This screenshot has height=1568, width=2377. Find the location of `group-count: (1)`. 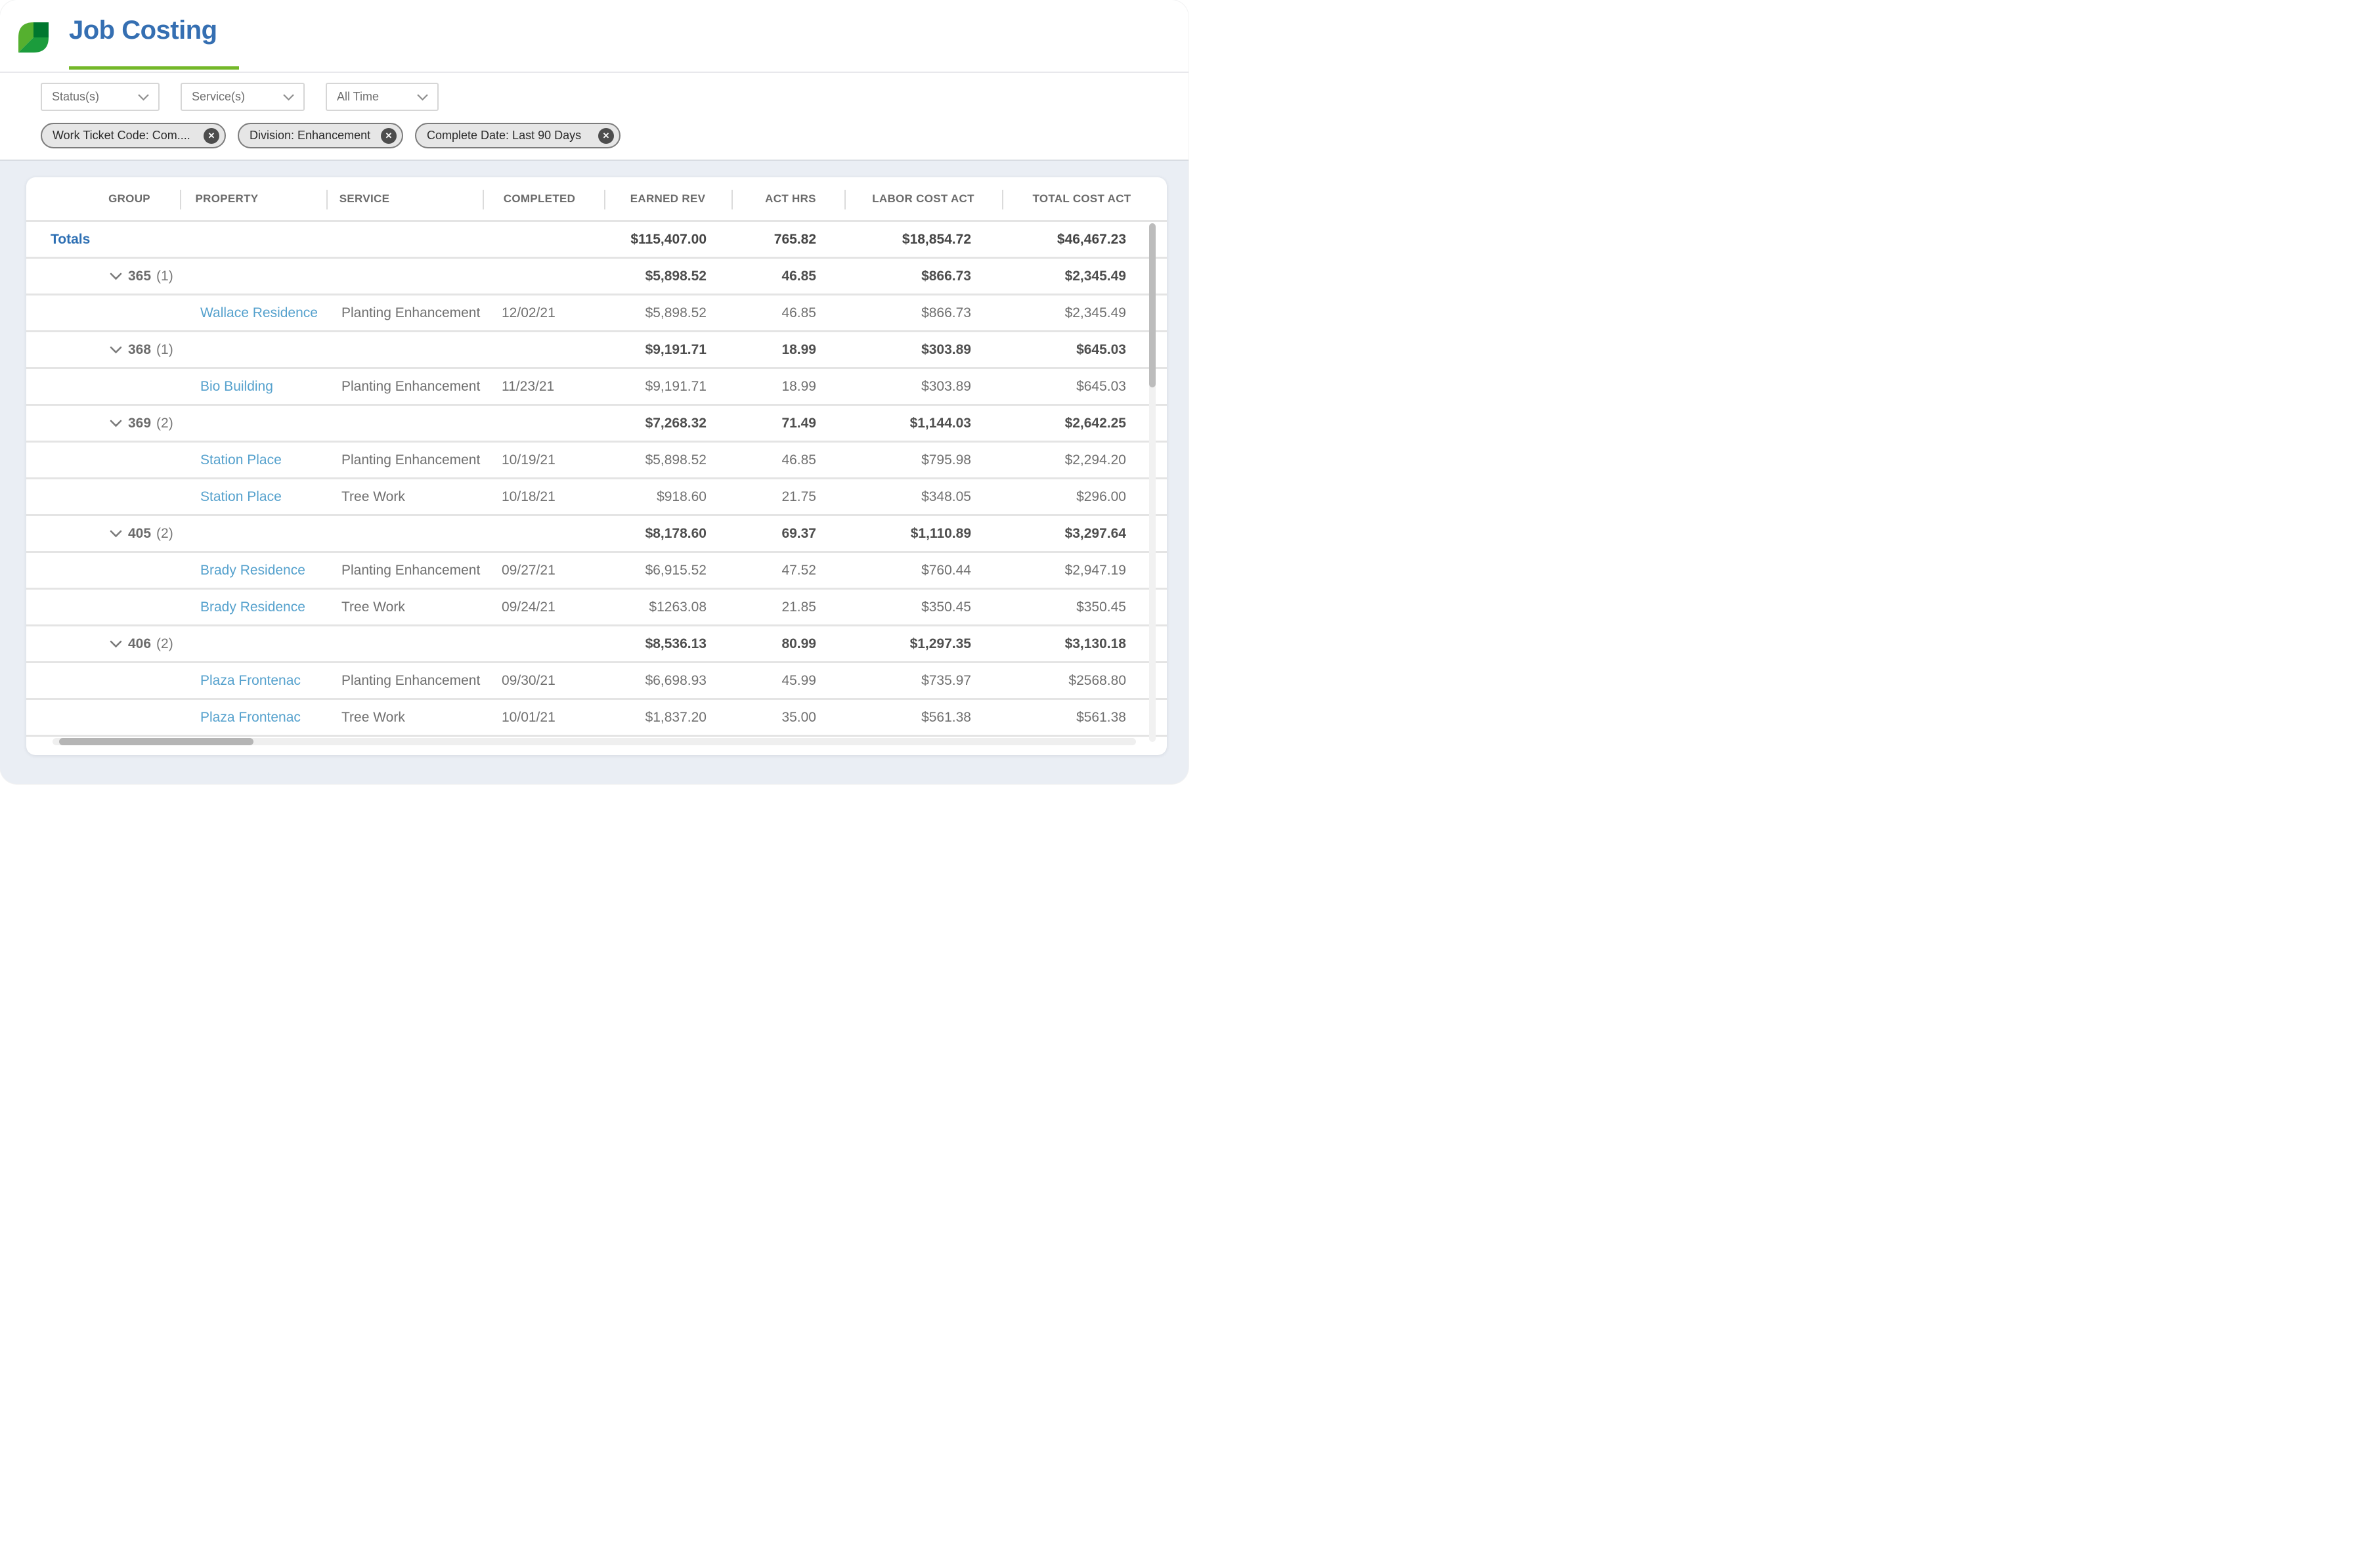

group-count: (1) is located at coordinates (164, 349).